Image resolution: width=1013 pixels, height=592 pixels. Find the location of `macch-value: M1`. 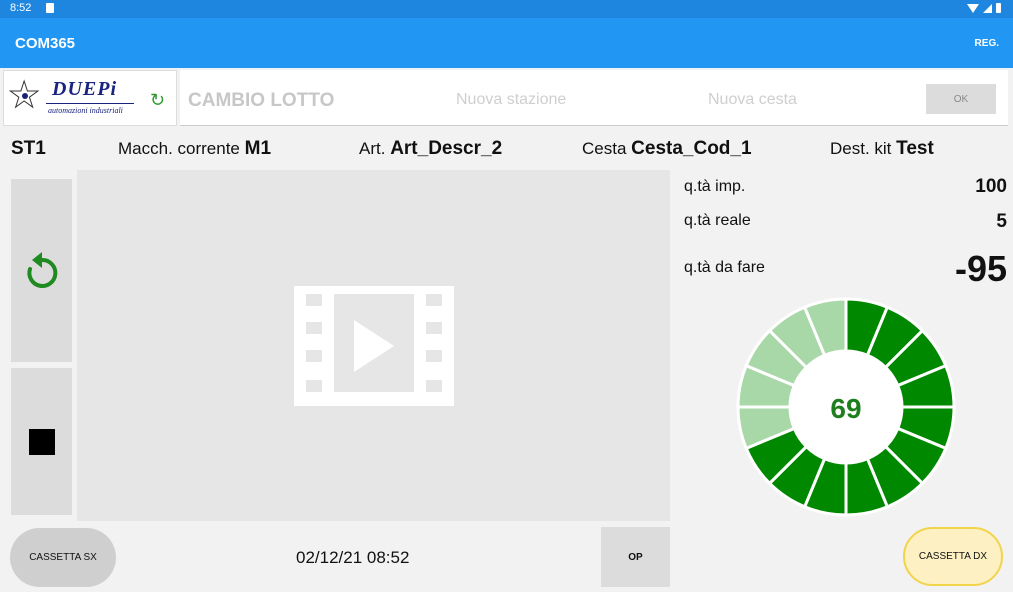

macch-value: M1 is located at coordinates (258, 148).